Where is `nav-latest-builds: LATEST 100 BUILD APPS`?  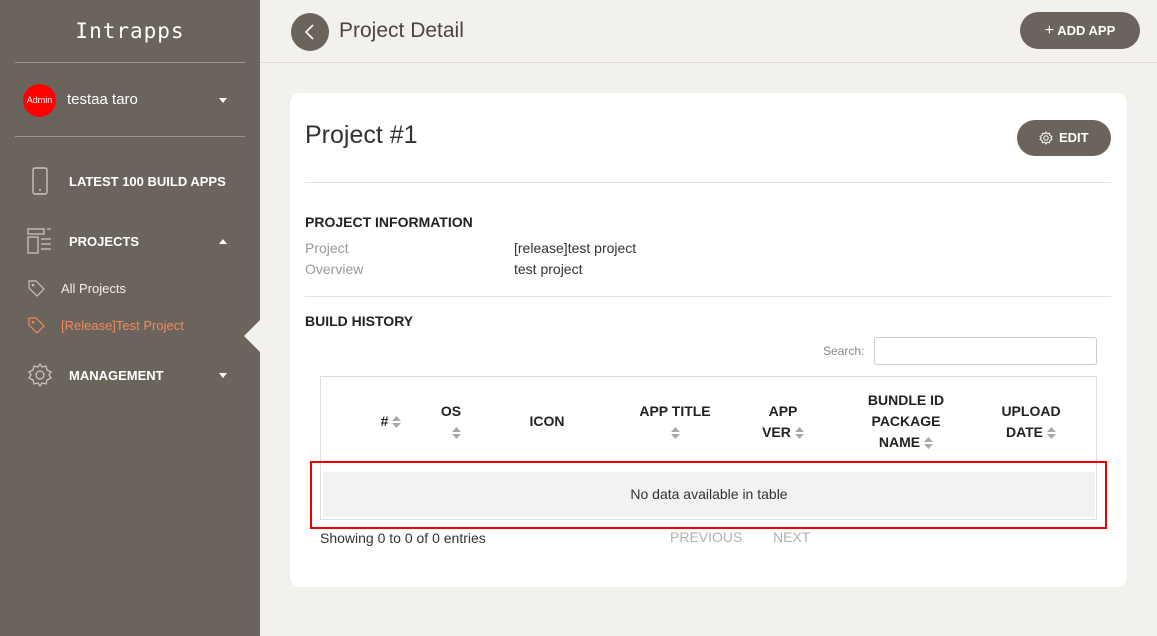 nav-latest-builds: LATEST 100 BUILD APPS is located at coordinates (130, 181).